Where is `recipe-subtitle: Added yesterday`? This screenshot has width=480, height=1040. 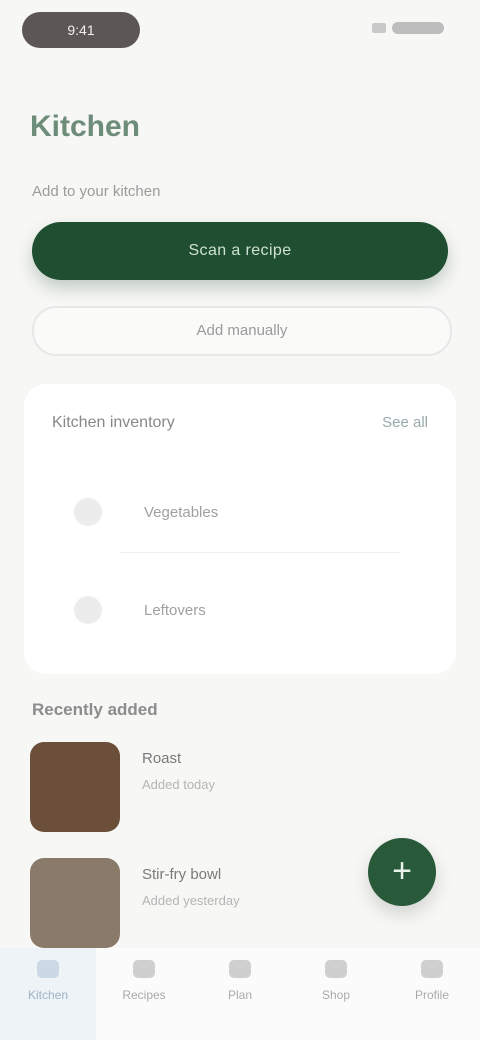
recipe-subtitle: Added yesterday is located at coordinates (191, 900).